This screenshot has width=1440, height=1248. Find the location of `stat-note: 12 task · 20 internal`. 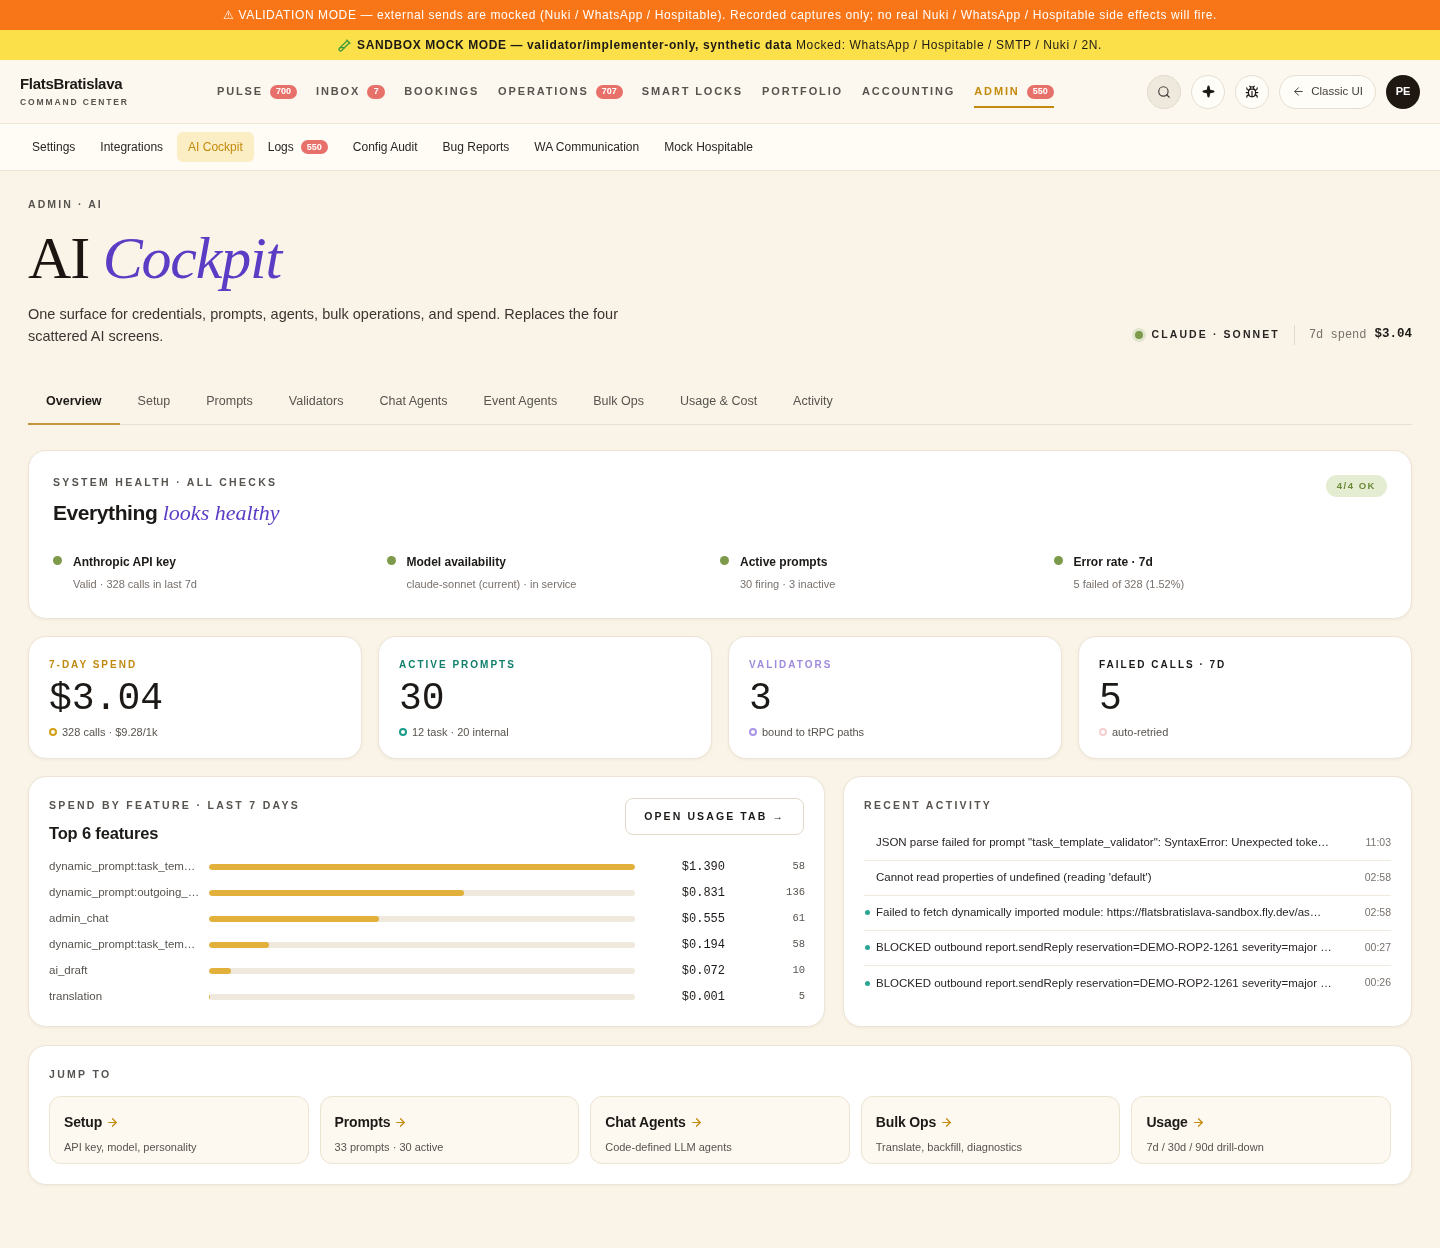

stat-note: 12 task · 20 internal is located at coordinates (460, 732).